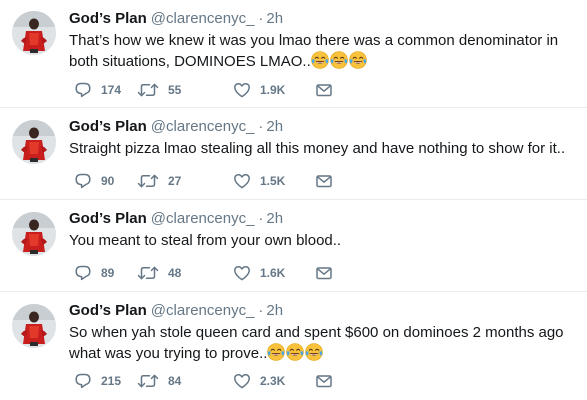 The width and height of the screenshot is (587, 400). What do you see at coordinates (97, 90) in the screenshot?
I see `reply-button: 174` at bounding box center [97, 90].